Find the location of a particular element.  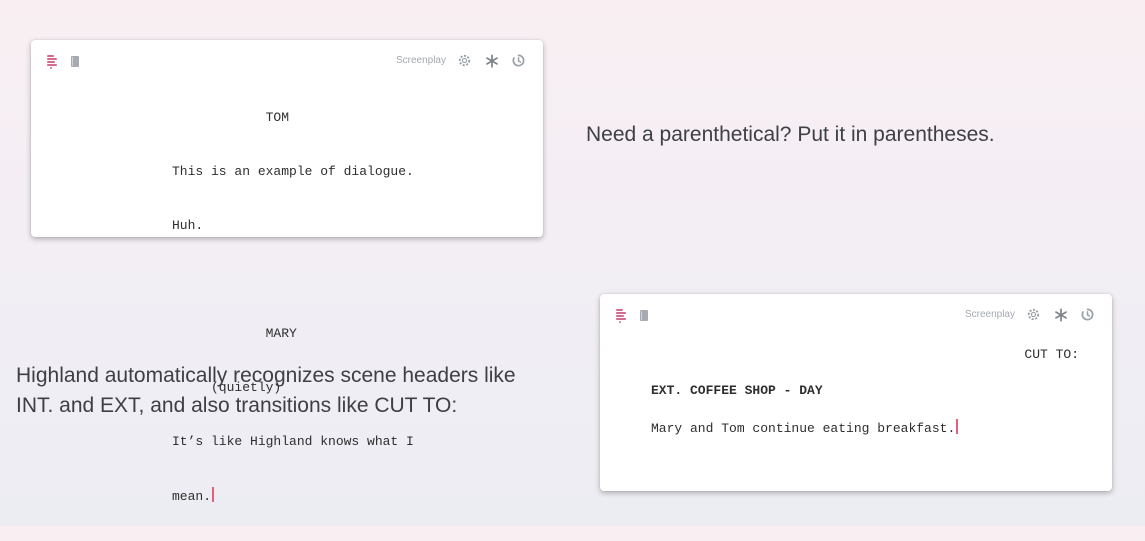

character-name: TOM is located at coordinates (231, 117).